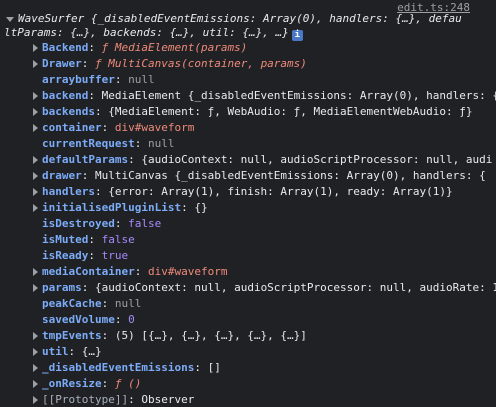  I want to click on property-value: (5) [{…}, {…}, {…}, {…}, {…}], so click(210, 335).